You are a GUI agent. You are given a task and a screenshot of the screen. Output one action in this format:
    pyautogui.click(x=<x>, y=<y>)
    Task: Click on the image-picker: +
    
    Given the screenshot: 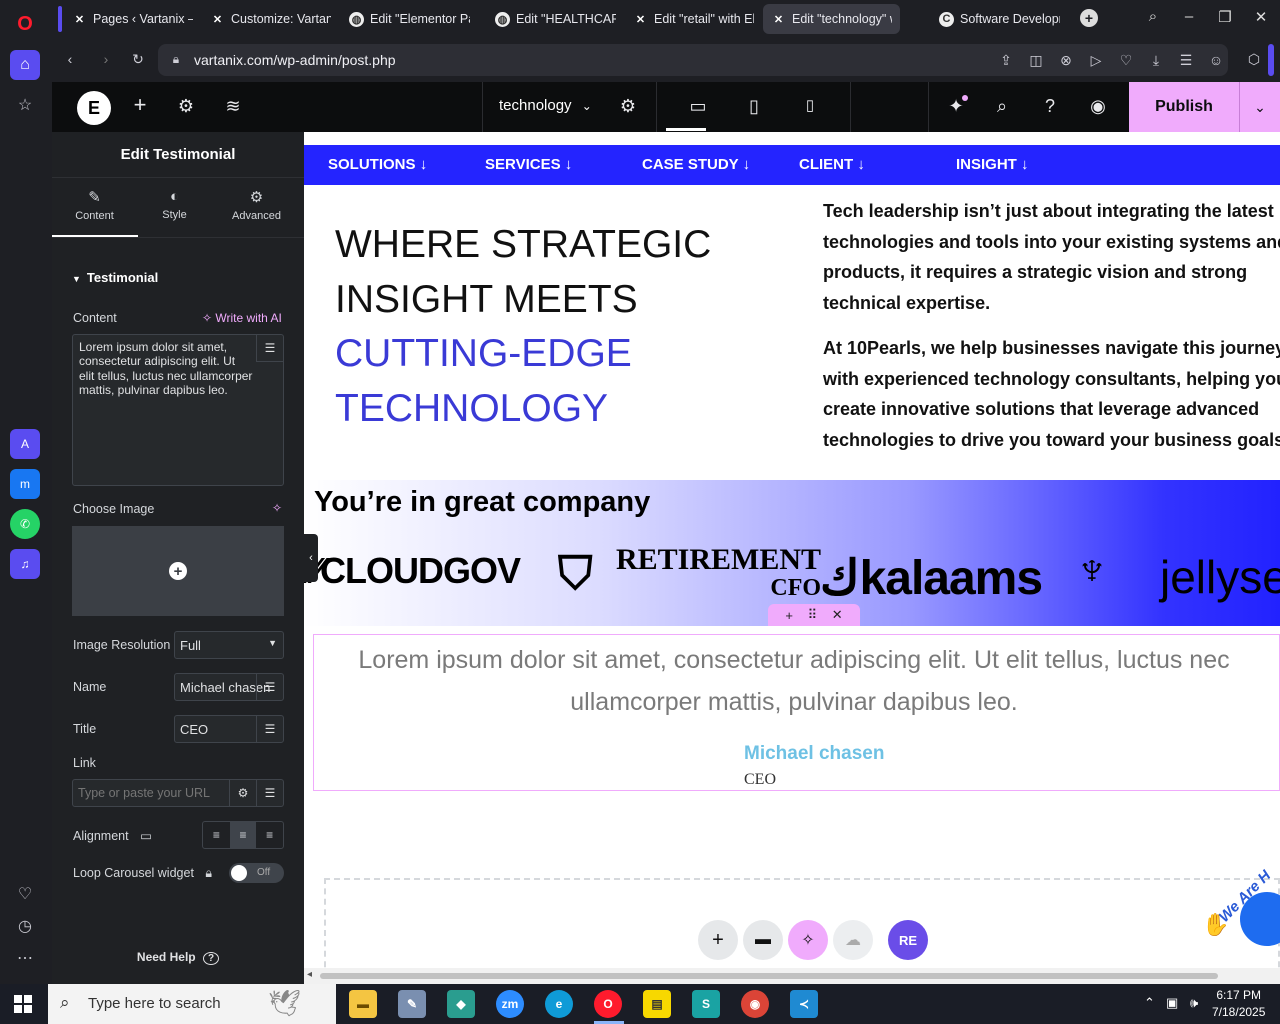 What is the action you would take?
    pyautogui.click(x=178, y=571)
    